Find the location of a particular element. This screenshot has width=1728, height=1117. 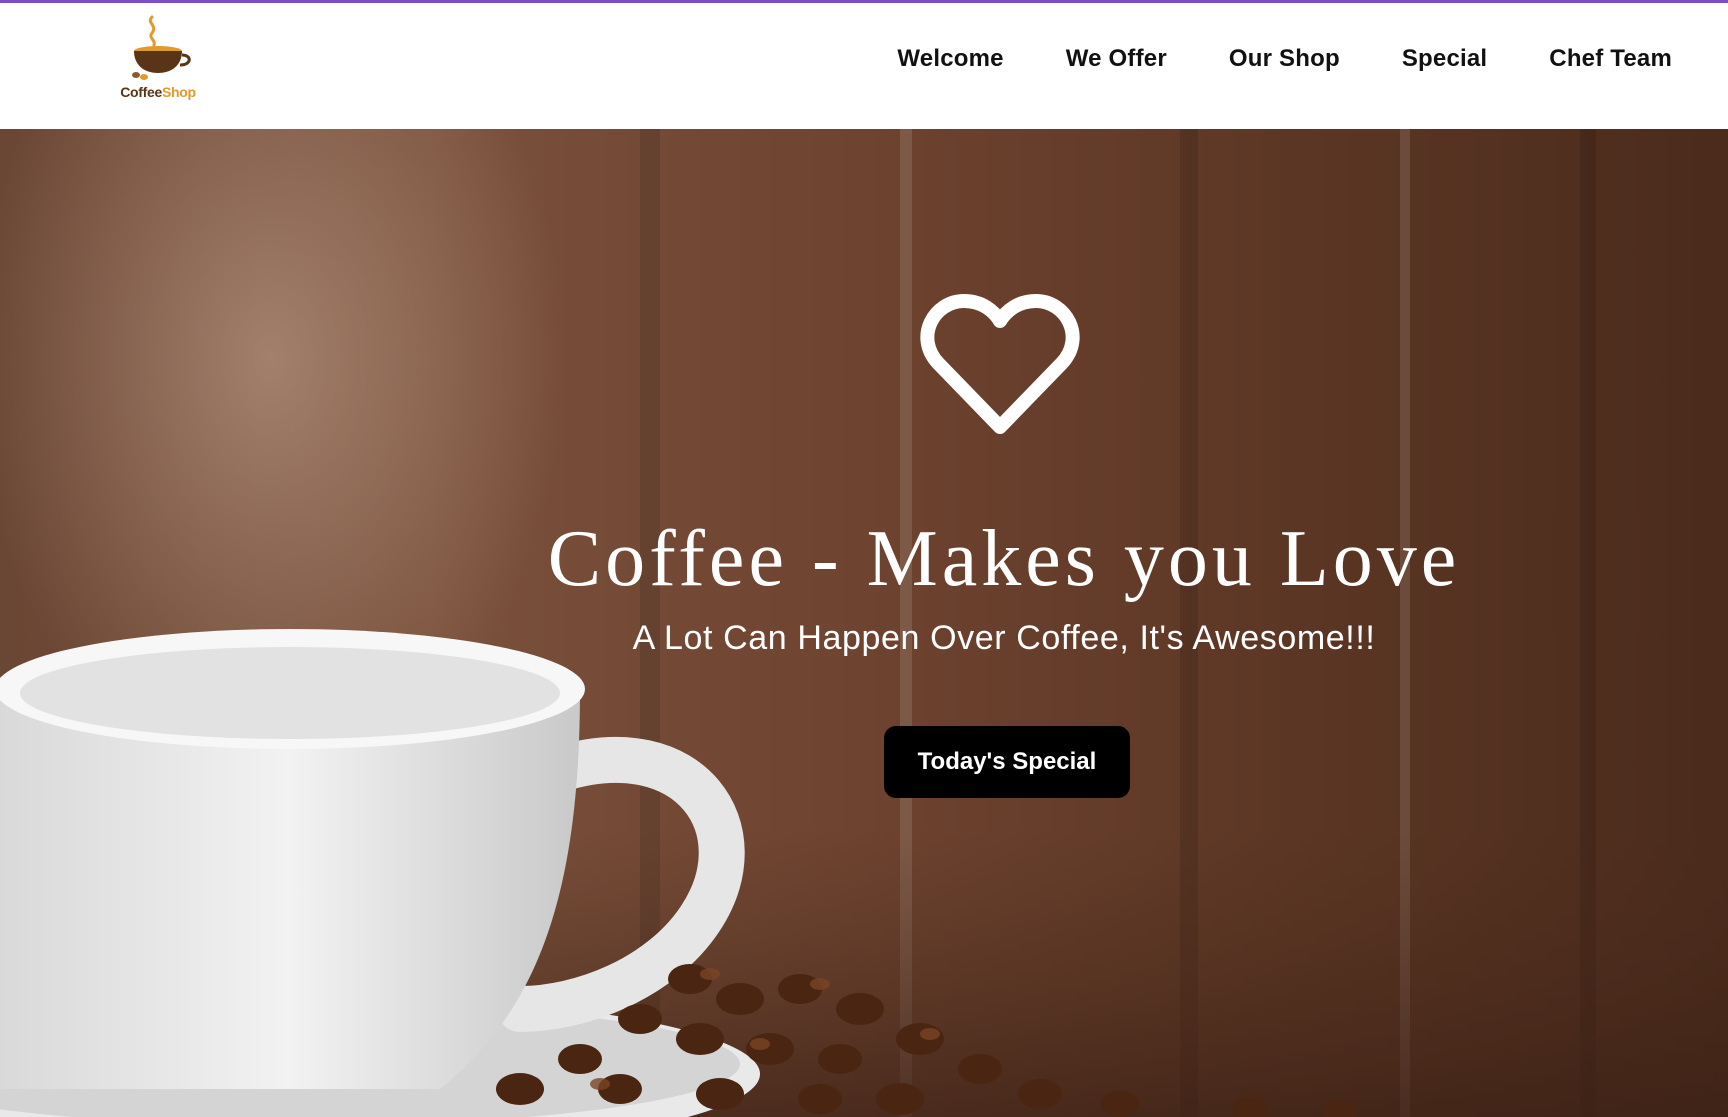

site-logo: CoffeeShop is located at coordinates (158, 57).